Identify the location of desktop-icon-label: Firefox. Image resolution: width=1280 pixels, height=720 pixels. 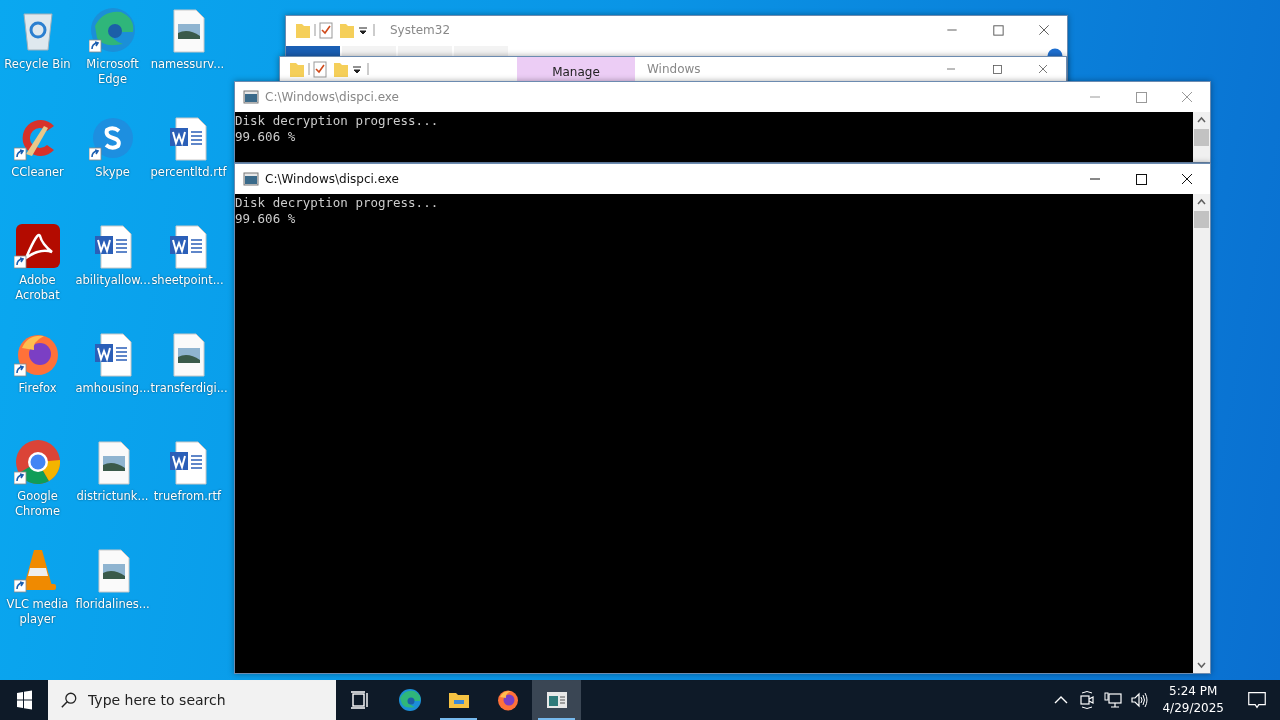
(37, 388).